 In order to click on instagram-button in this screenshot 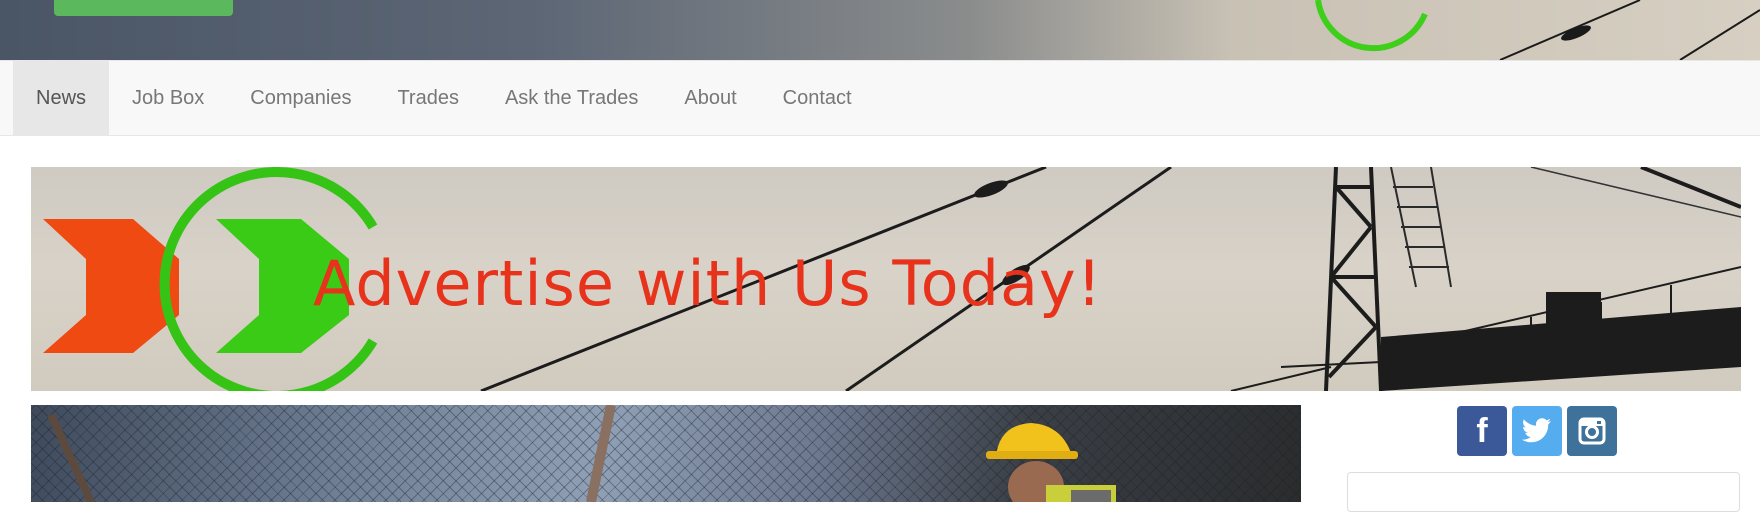, I will do `click(1592, 431)`.